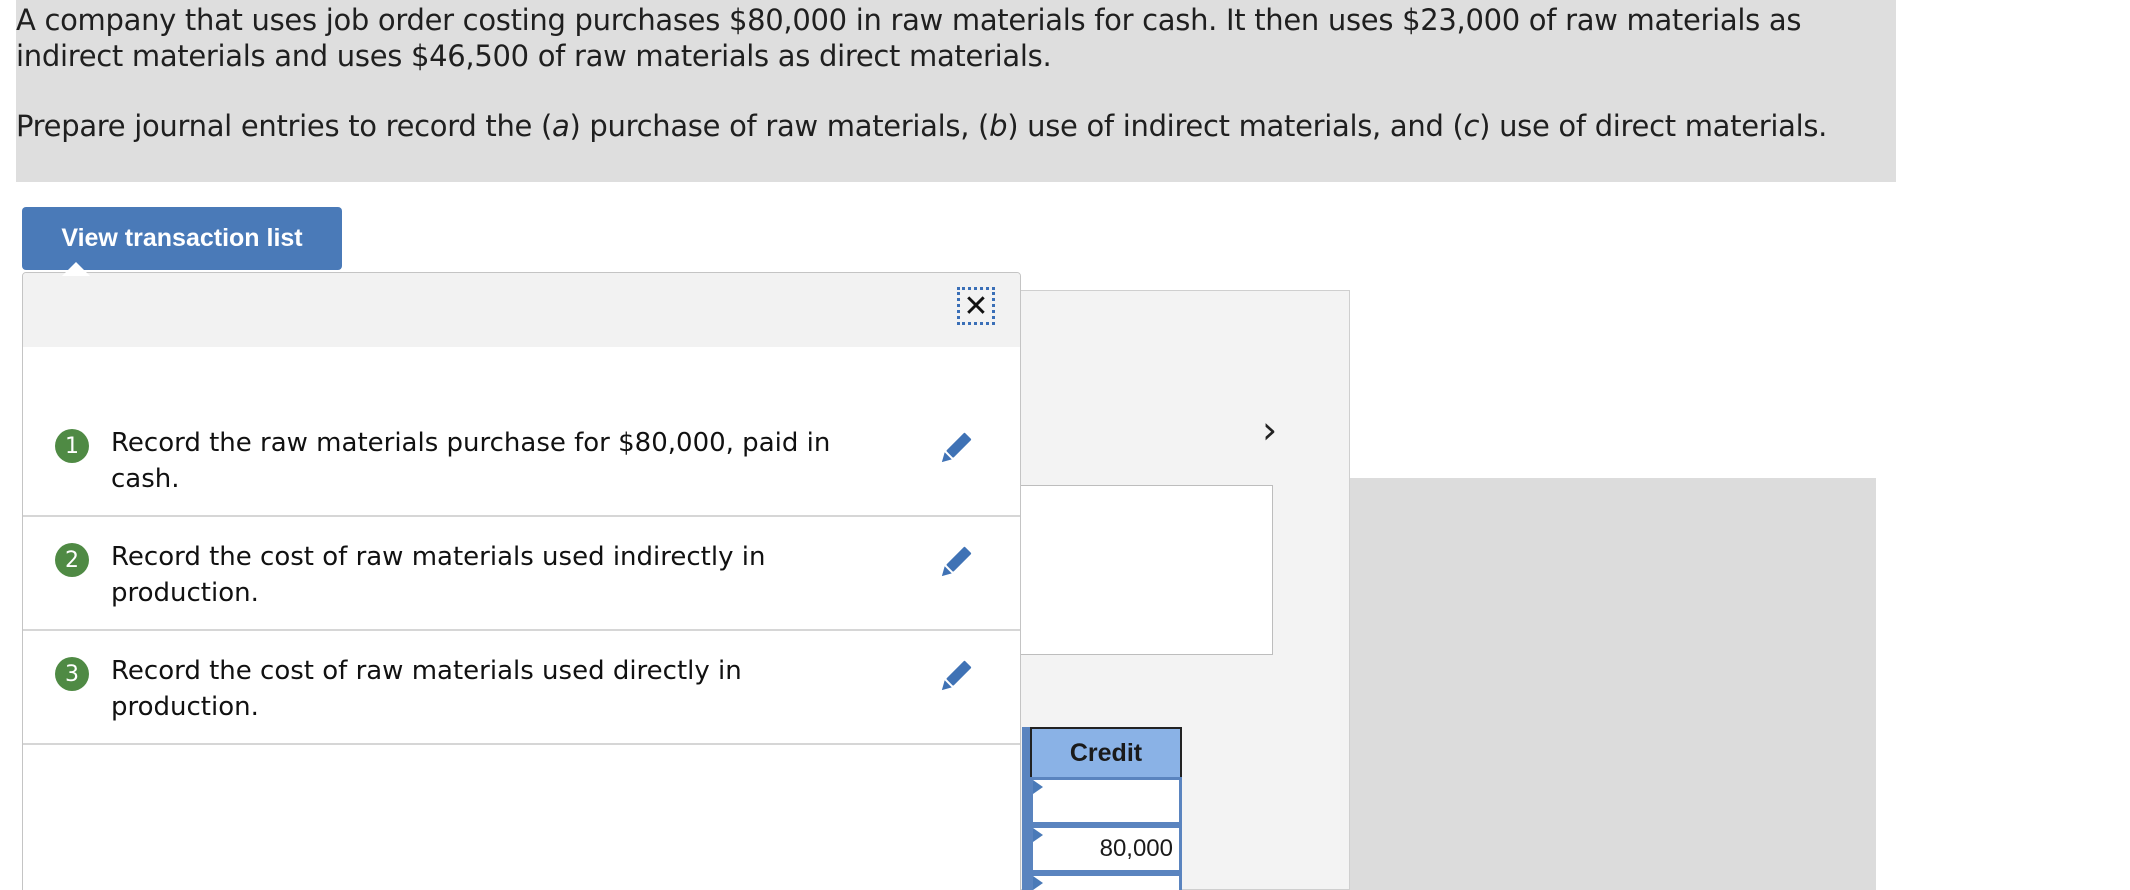  I want to click on instructions-text: ) use of direct materials., so click(1653, 126).